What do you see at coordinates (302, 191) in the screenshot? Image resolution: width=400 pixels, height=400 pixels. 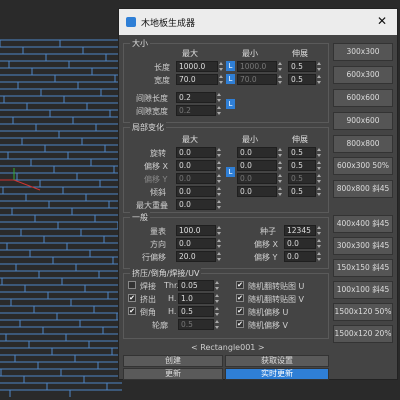 I see `tilt-stretch-field: 0.5` at bounding box center [302, 191].